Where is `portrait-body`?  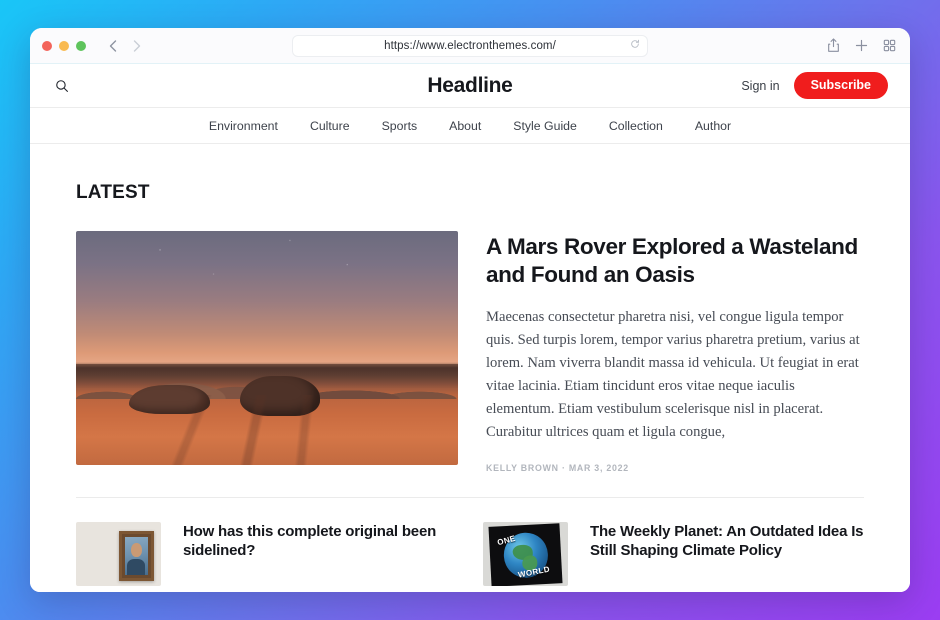
portrait-body is located at coordinates (136, 566).